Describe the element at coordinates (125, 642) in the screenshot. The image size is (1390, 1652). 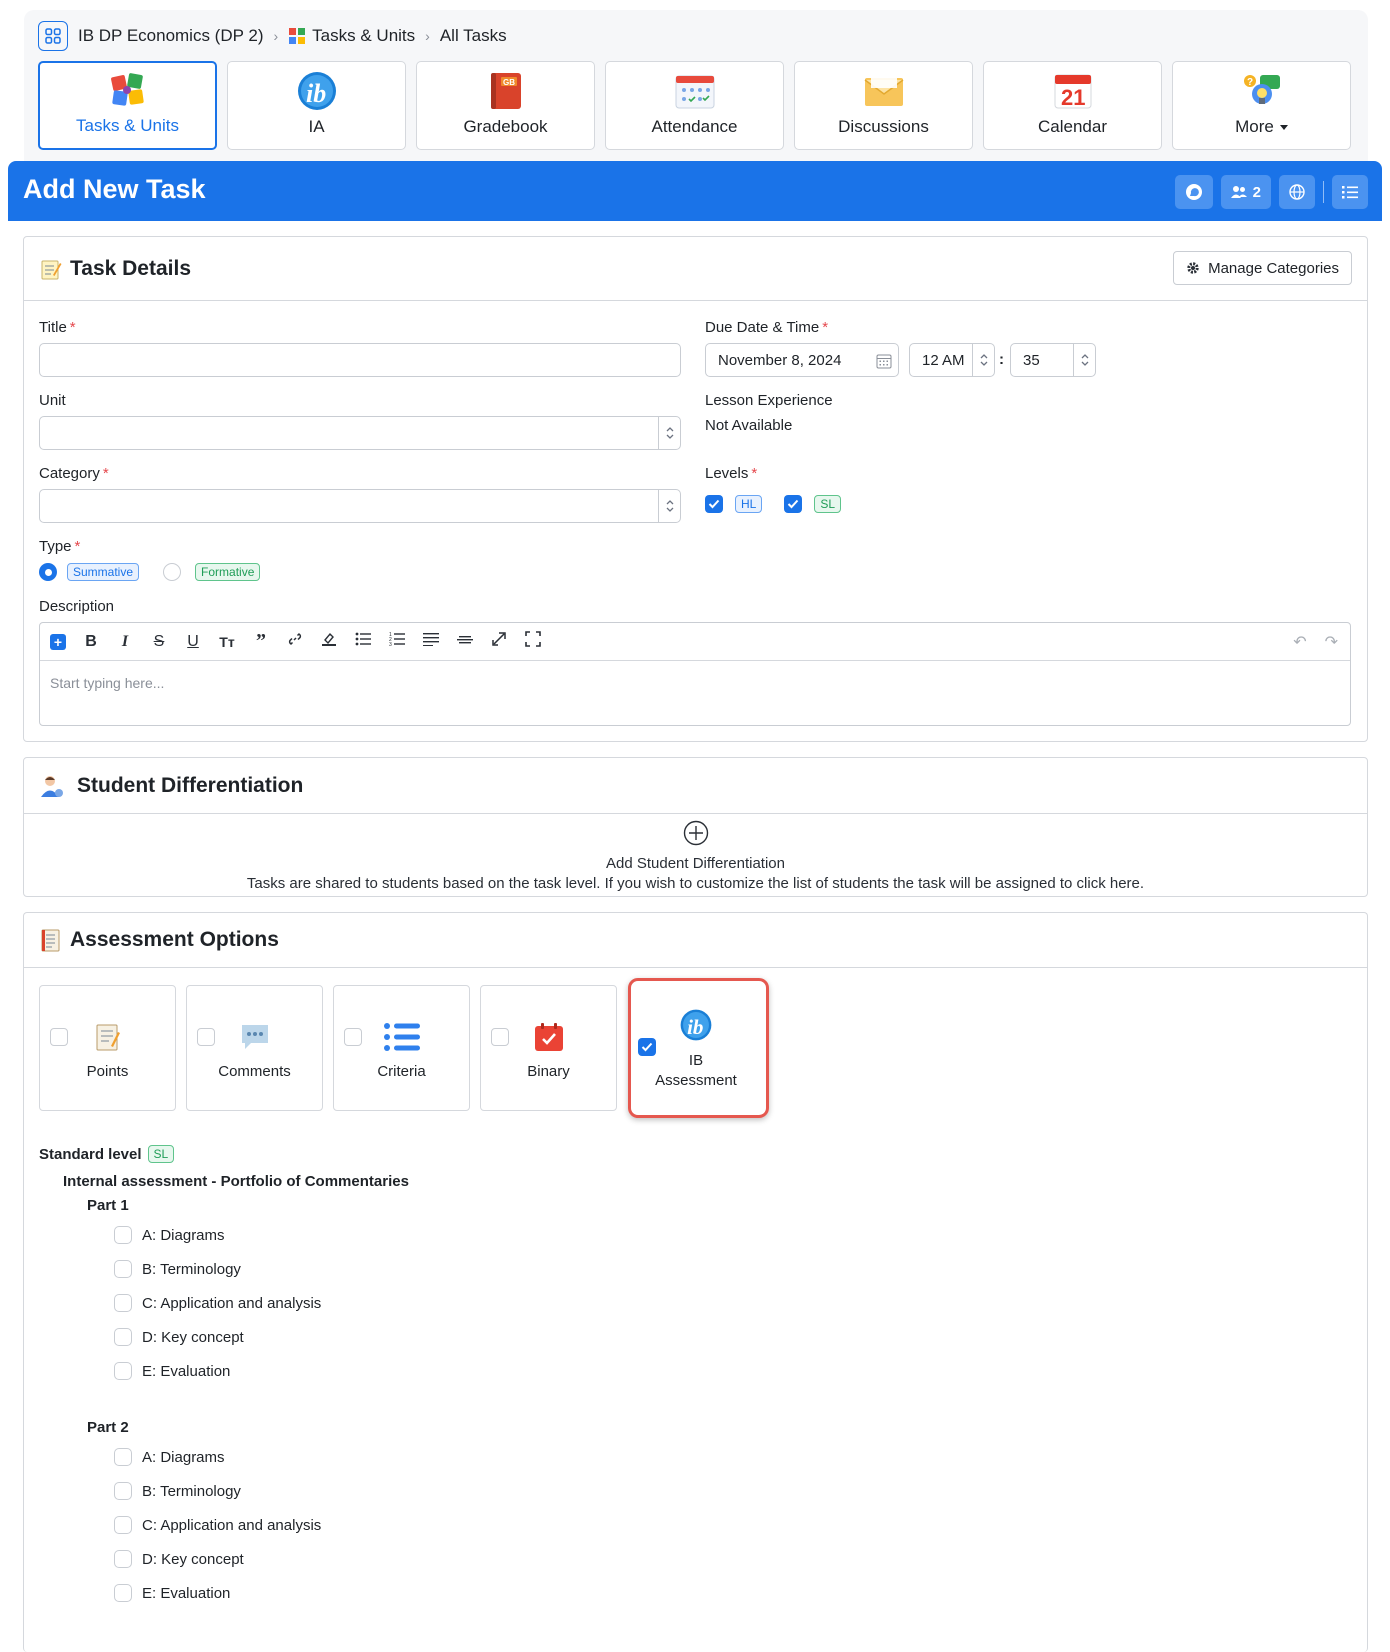
I see `italic-icon: I` at that location.